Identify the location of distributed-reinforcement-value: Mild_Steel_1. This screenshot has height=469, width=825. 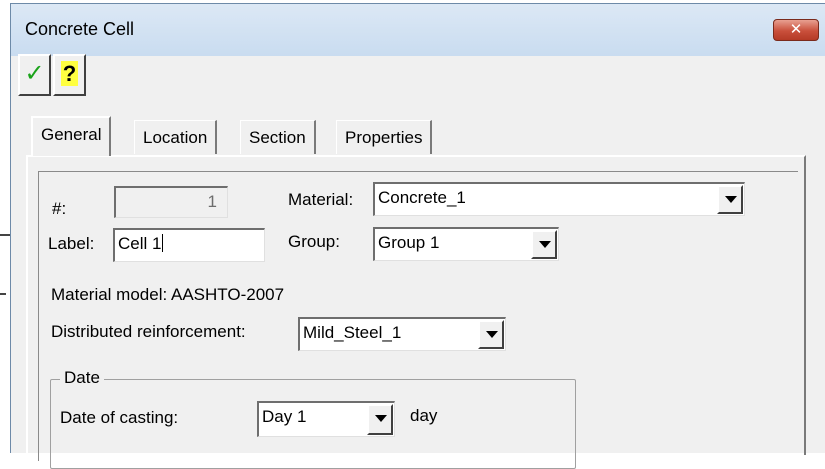
(352, 332).